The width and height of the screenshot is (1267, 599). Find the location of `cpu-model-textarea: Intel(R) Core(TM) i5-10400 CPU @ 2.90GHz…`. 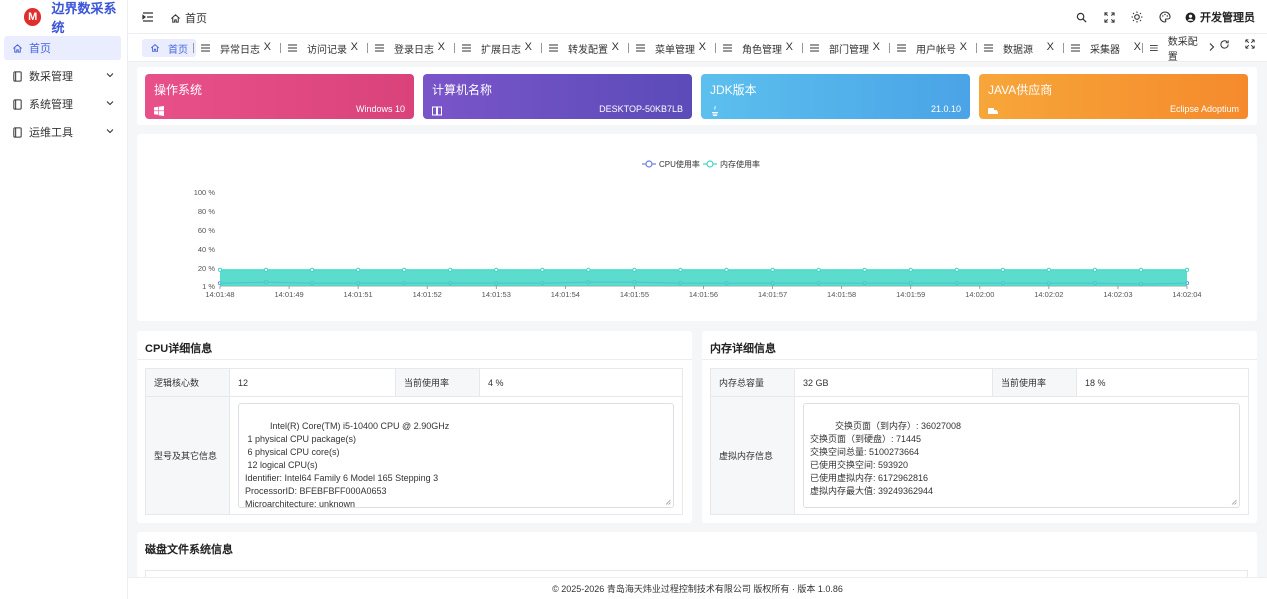

cpu-model-textarea: Intel(R) Core(TM) i5-10400 CPU @ 2.90GHz… is located at coordinates (456, 456).